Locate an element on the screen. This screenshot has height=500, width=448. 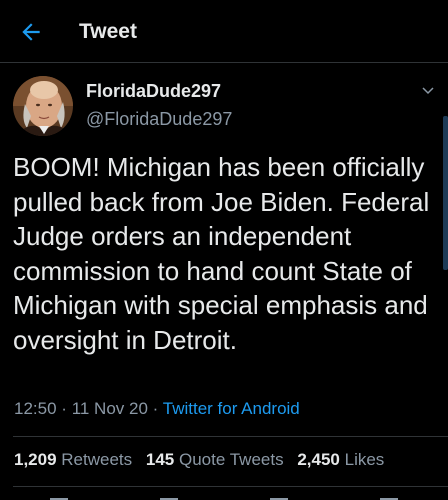
page-title: Tweet is located at coordinates (108, 31).